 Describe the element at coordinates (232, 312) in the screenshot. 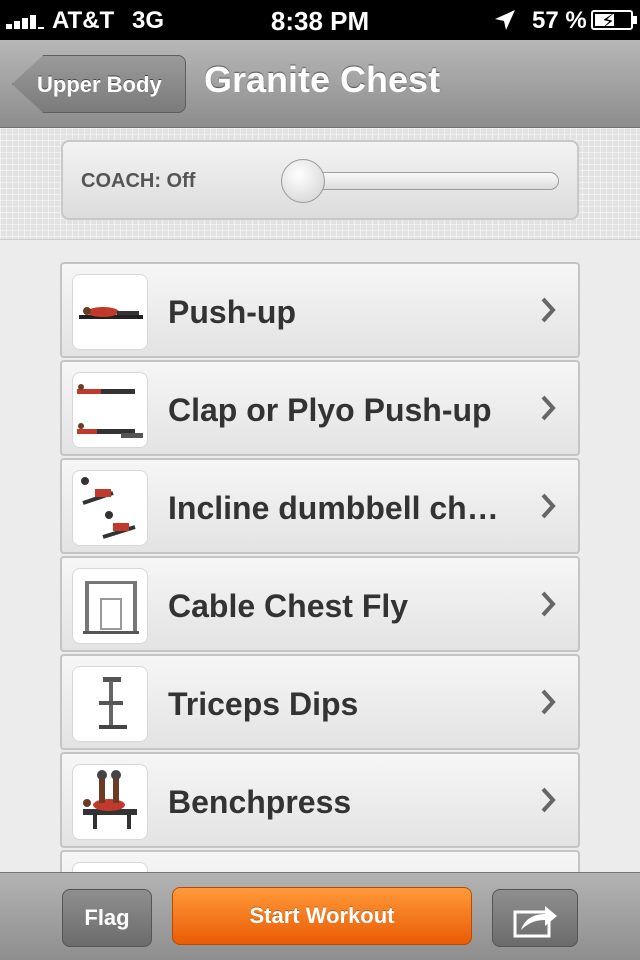

I see `exercise-label: Push-up` at that location.